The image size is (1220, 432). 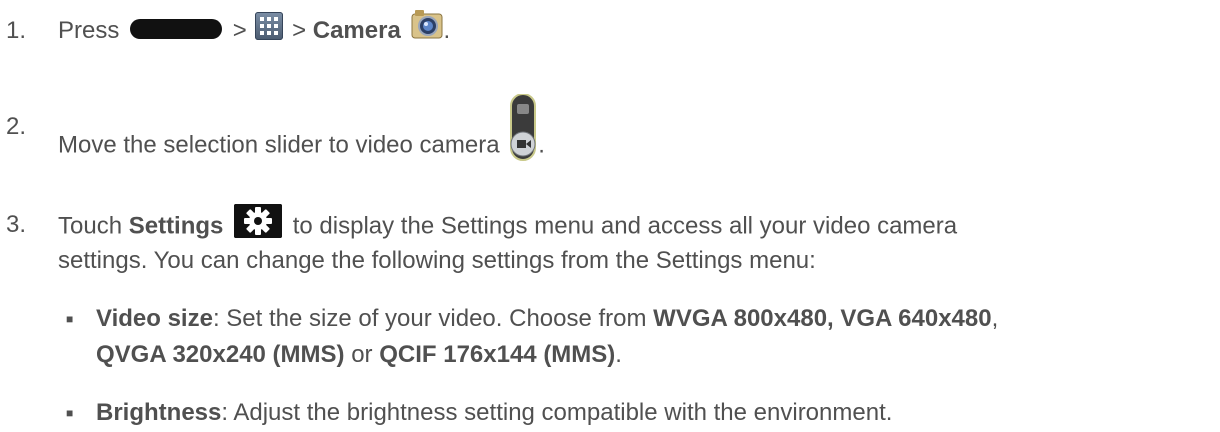 What do you see at coordinates (16, 224) in the screenshot?
I see `step-number: 3.` at bounding box center [16, 224].